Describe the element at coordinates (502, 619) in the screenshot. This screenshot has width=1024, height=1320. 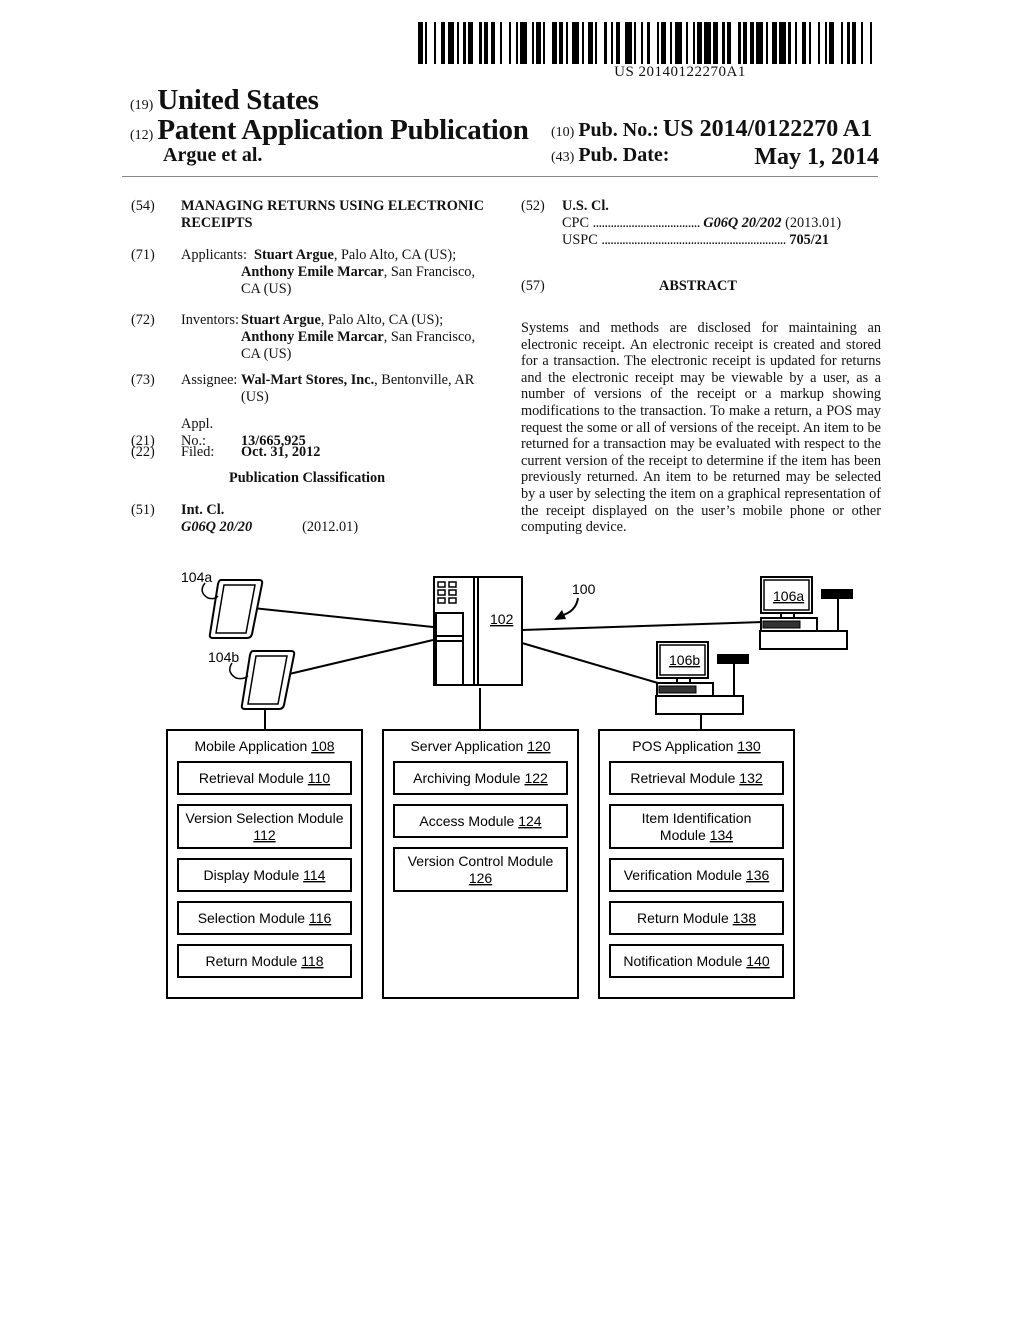
I see `label-102: 102` at that location.